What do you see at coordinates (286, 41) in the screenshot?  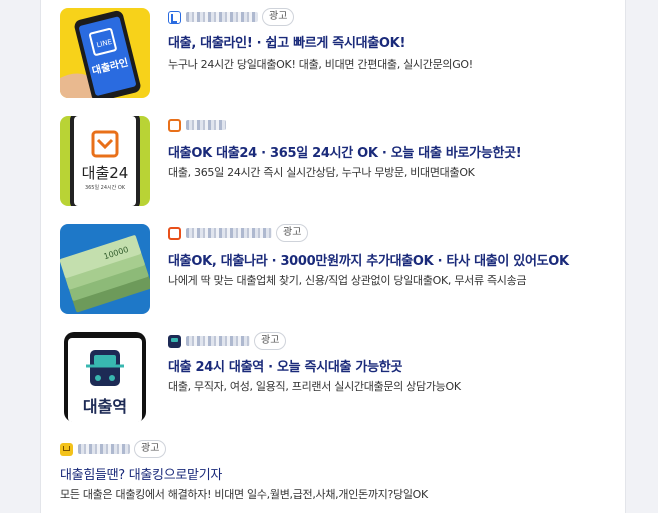 I see `ad-title: 대출, 대출라인! · 쉽고 빠르게 즉시대출OK!` at bounding box center [286, 41].